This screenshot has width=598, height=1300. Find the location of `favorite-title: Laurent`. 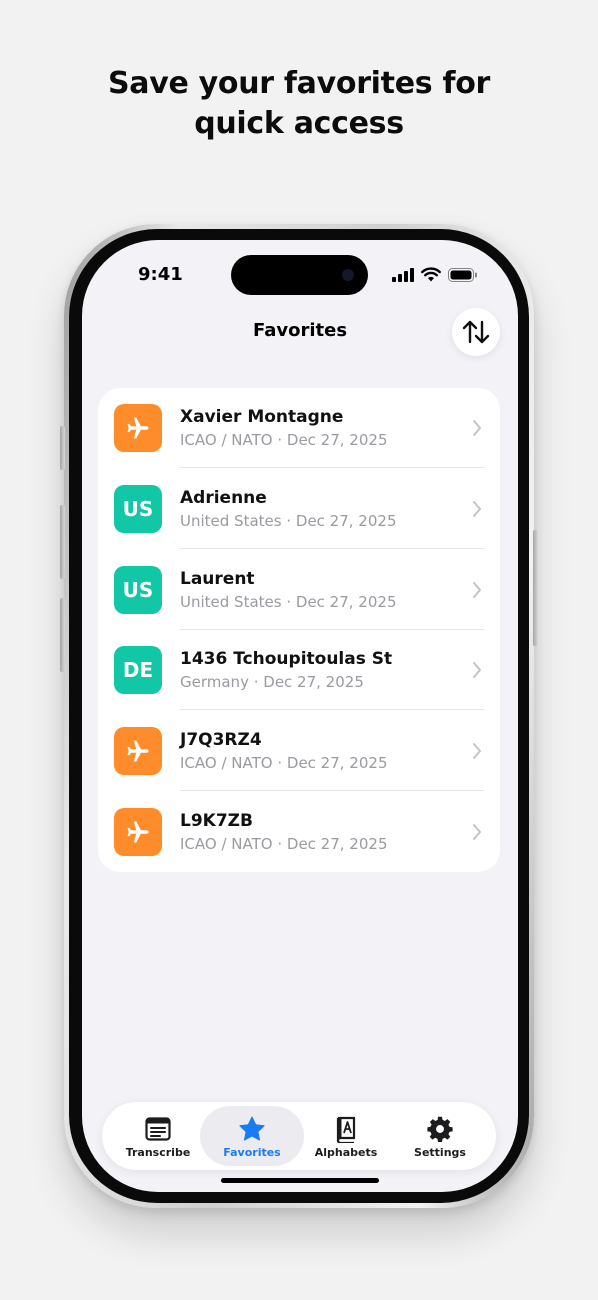

favorite-title: Laurent is located at coordinates (217, 579).